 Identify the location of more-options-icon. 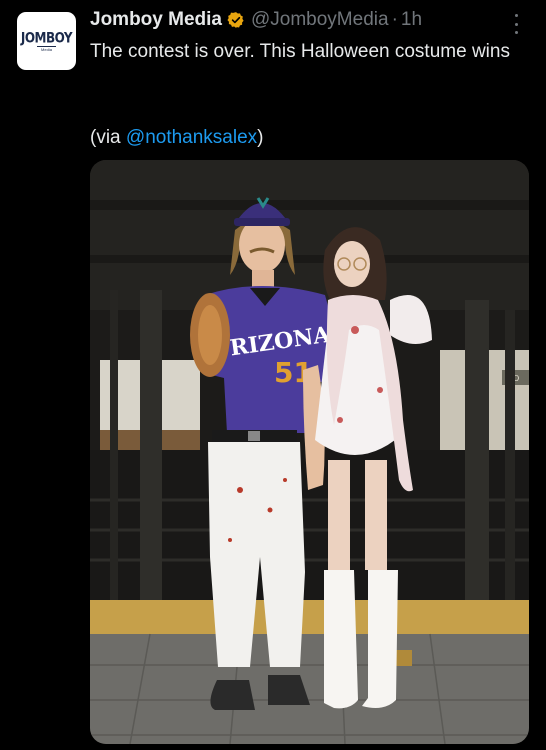
(516, 24).